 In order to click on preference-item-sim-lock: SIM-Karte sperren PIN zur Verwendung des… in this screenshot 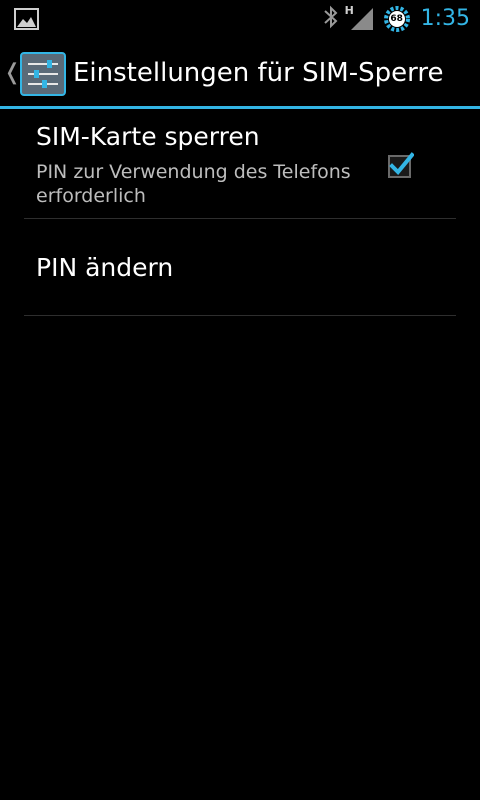, I will do `click(240, 164)`.